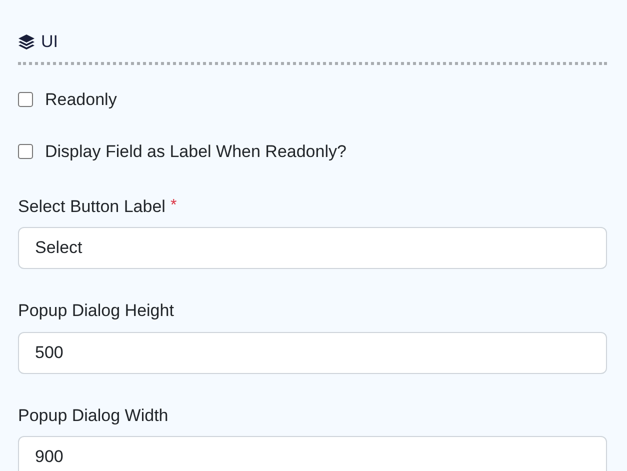 The width and height of the screenshot is (627, 471). I want to click on field-label: Popup Dialog Height, so click(96, 311).